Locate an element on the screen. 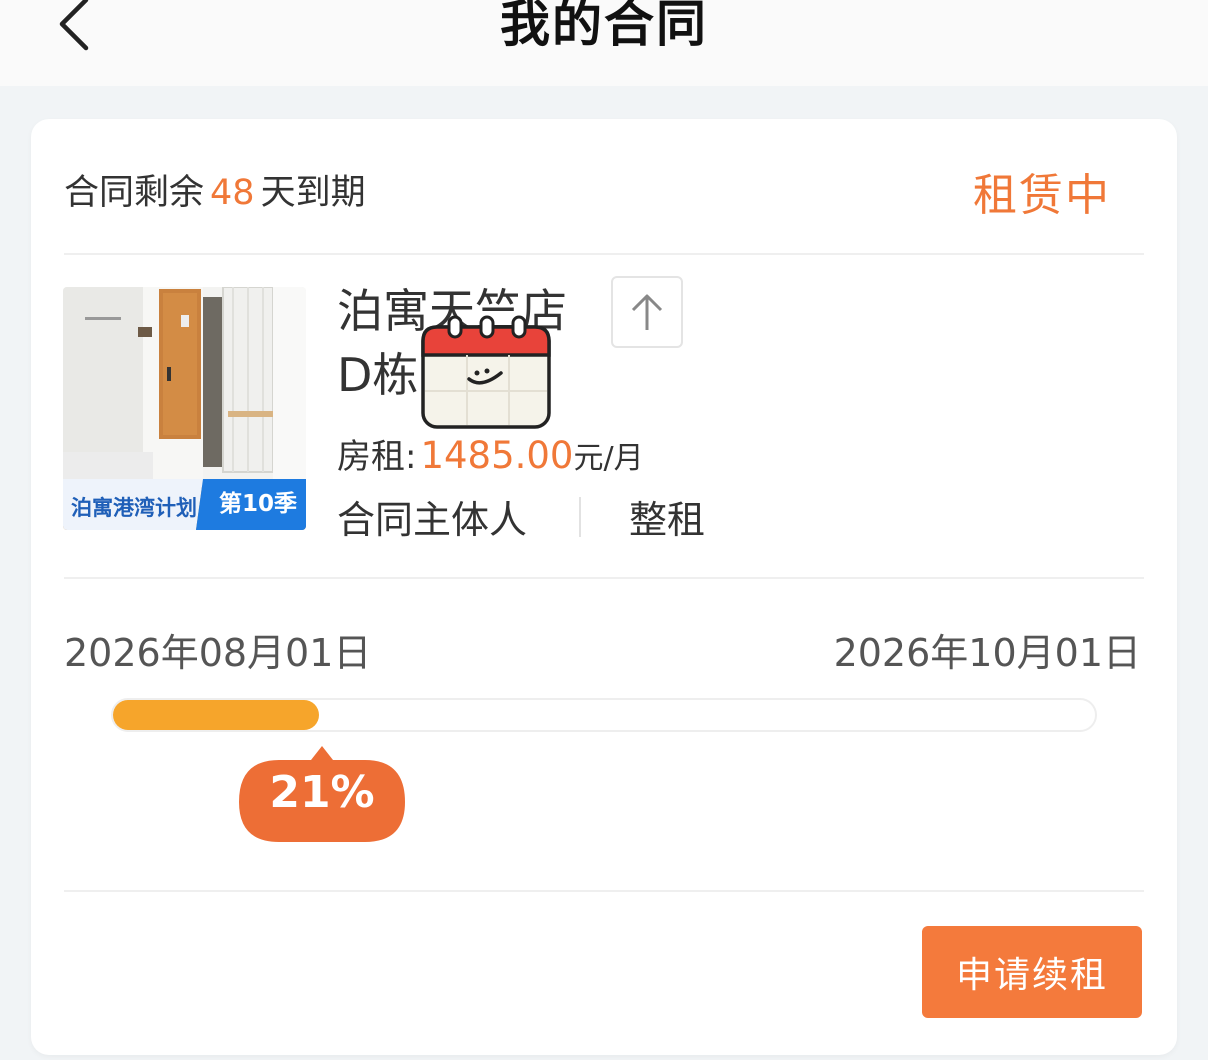 This screenshot has width=1208, height=1060. top-bar: 我的合同 is located at coordinates (604, 43).